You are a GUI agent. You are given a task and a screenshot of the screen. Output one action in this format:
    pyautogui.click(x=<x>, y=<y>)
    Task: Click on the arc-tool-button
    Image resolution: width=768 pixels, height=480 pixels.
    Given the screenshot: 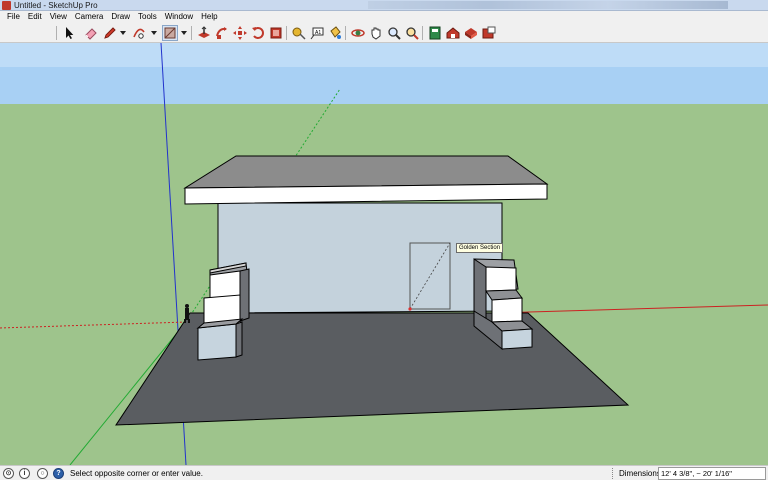 What is the action you would take?
    pyautogui.click(x=139, y=33)
    